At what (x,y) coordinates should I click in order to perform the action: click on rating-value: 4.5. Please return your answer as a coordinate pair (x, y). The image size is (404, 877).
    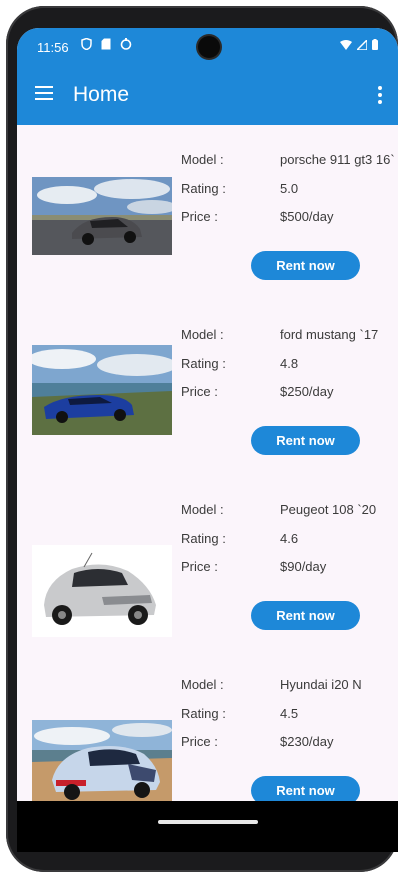
    Looking at the image, I should click on (289, 713).